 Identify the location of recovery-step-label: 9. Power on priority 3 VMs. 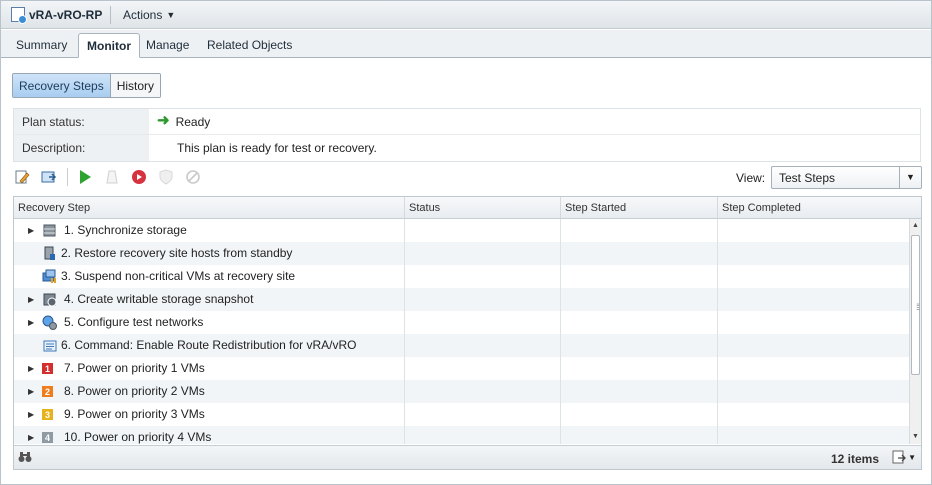
(134, 414).